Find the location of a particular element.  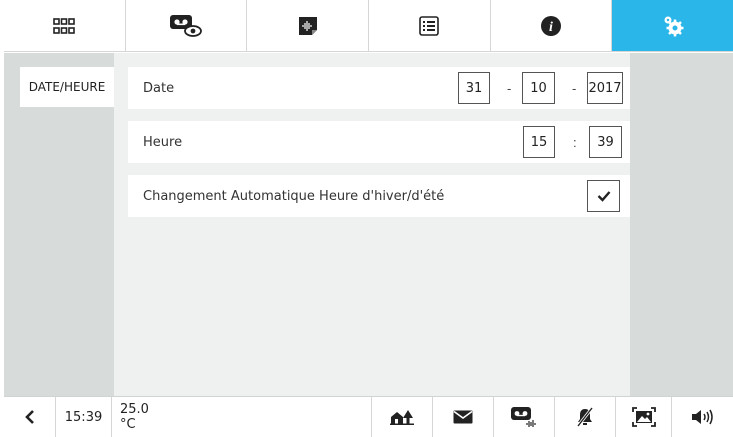

back-button is located at coordinates (30, 417).